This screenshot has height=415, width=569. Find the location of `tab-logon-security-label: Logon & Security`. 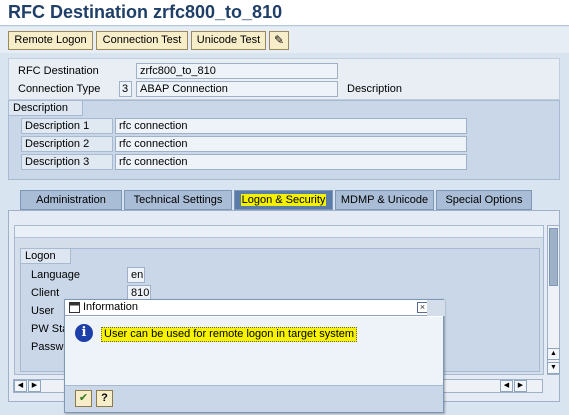

tab-logon-security-label: Logon & Security is located at coordinates (283, 200).